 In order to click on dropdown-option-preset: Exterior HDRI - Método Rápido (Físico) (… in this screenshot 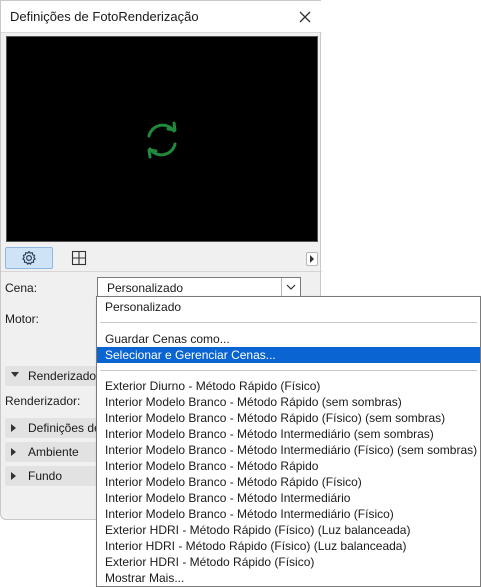, I will do `click(288, 530)`.